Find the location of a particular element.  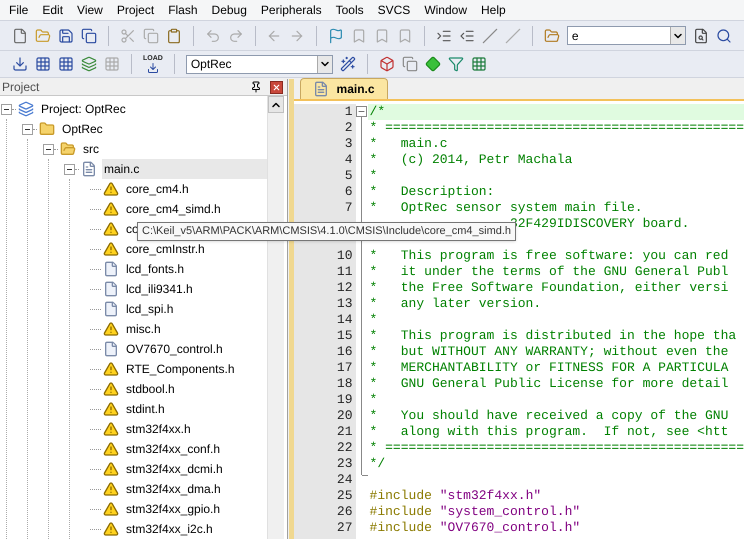

funnel-icon is located at coordinates (456, 64).